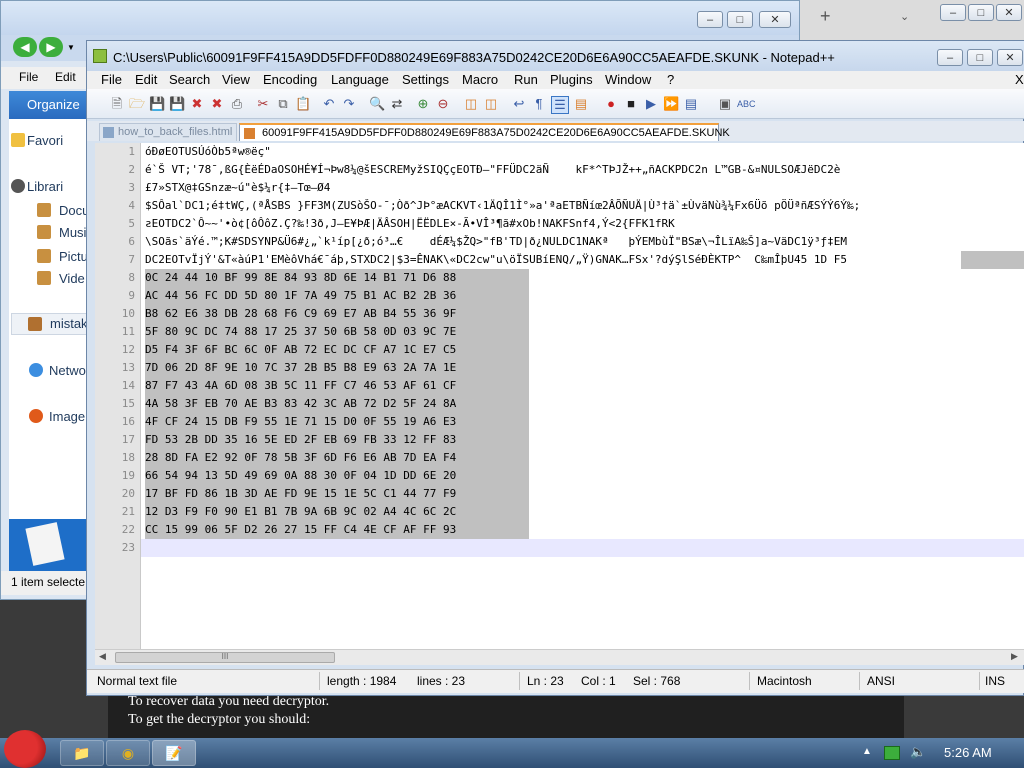  Describe the element at coordinates (904, 16) in the screenshot. I see `chevron-down-icon: ⌄` at that location.